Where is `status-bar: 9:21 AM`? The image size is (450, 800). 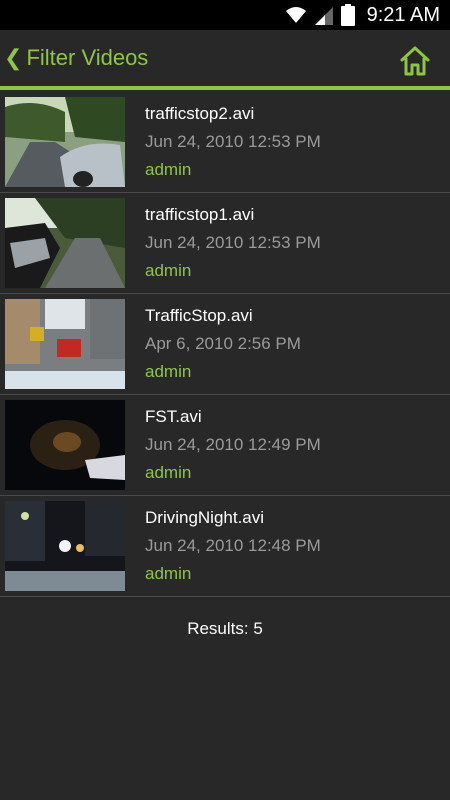
status-bar: 9:21 AM is located at coordinates (225, 15).